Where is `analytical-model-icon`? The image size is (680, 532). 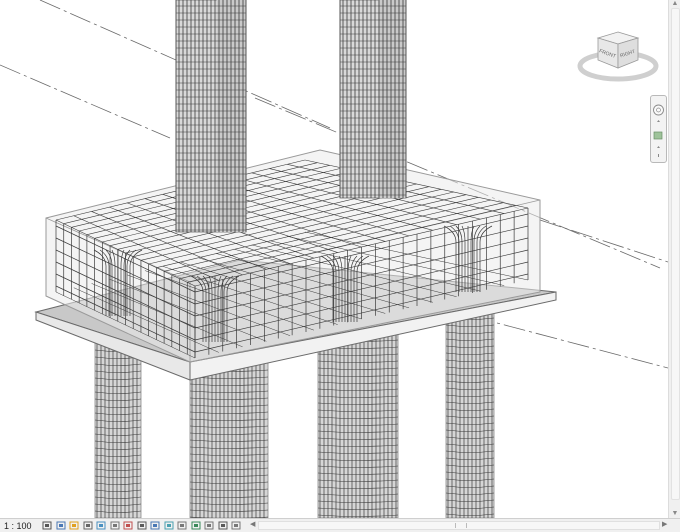
analytical-model-icon is located at coordinates (169, 525).